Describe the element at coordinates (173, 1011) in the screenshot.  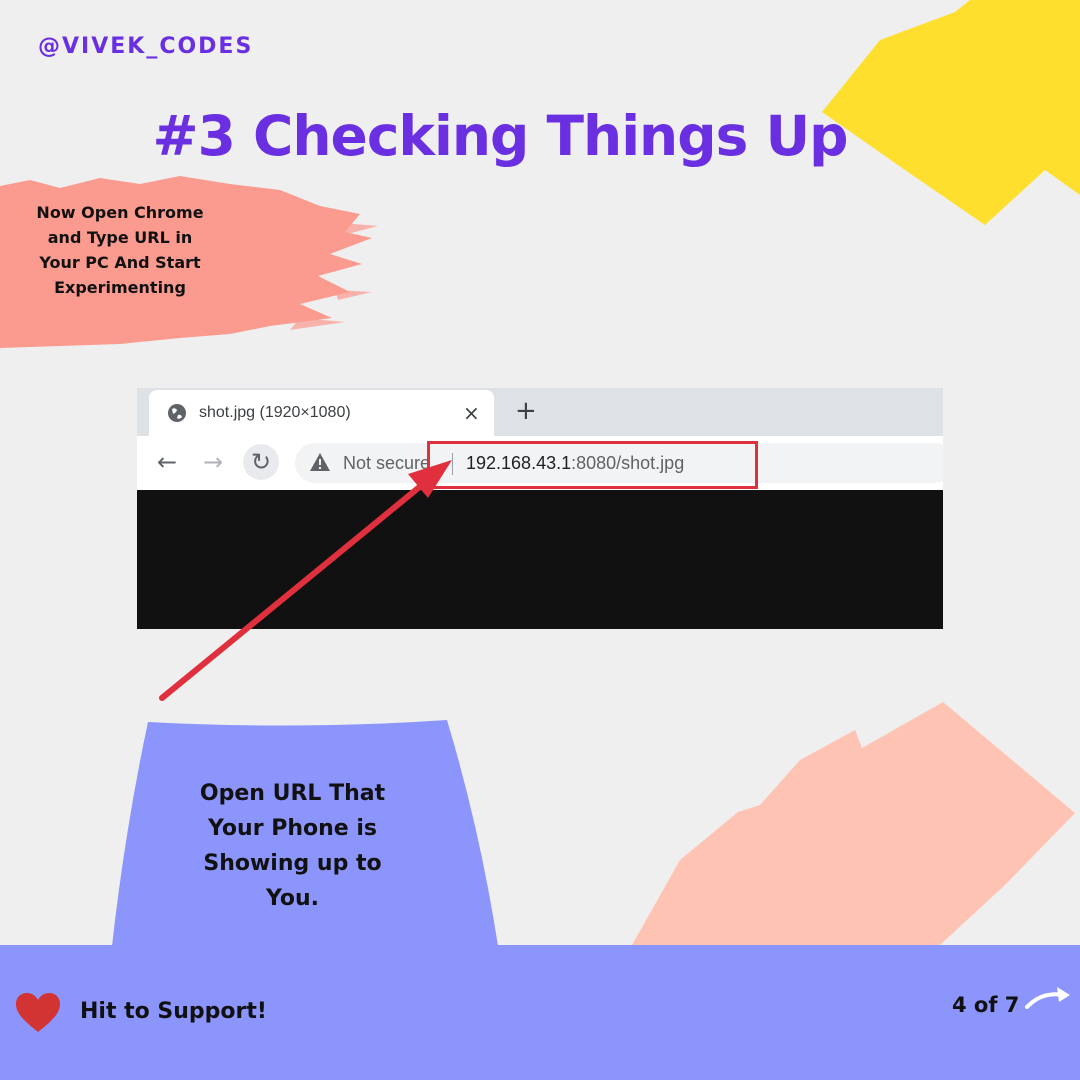
I see `support-text: Hit to Support!` at that location.